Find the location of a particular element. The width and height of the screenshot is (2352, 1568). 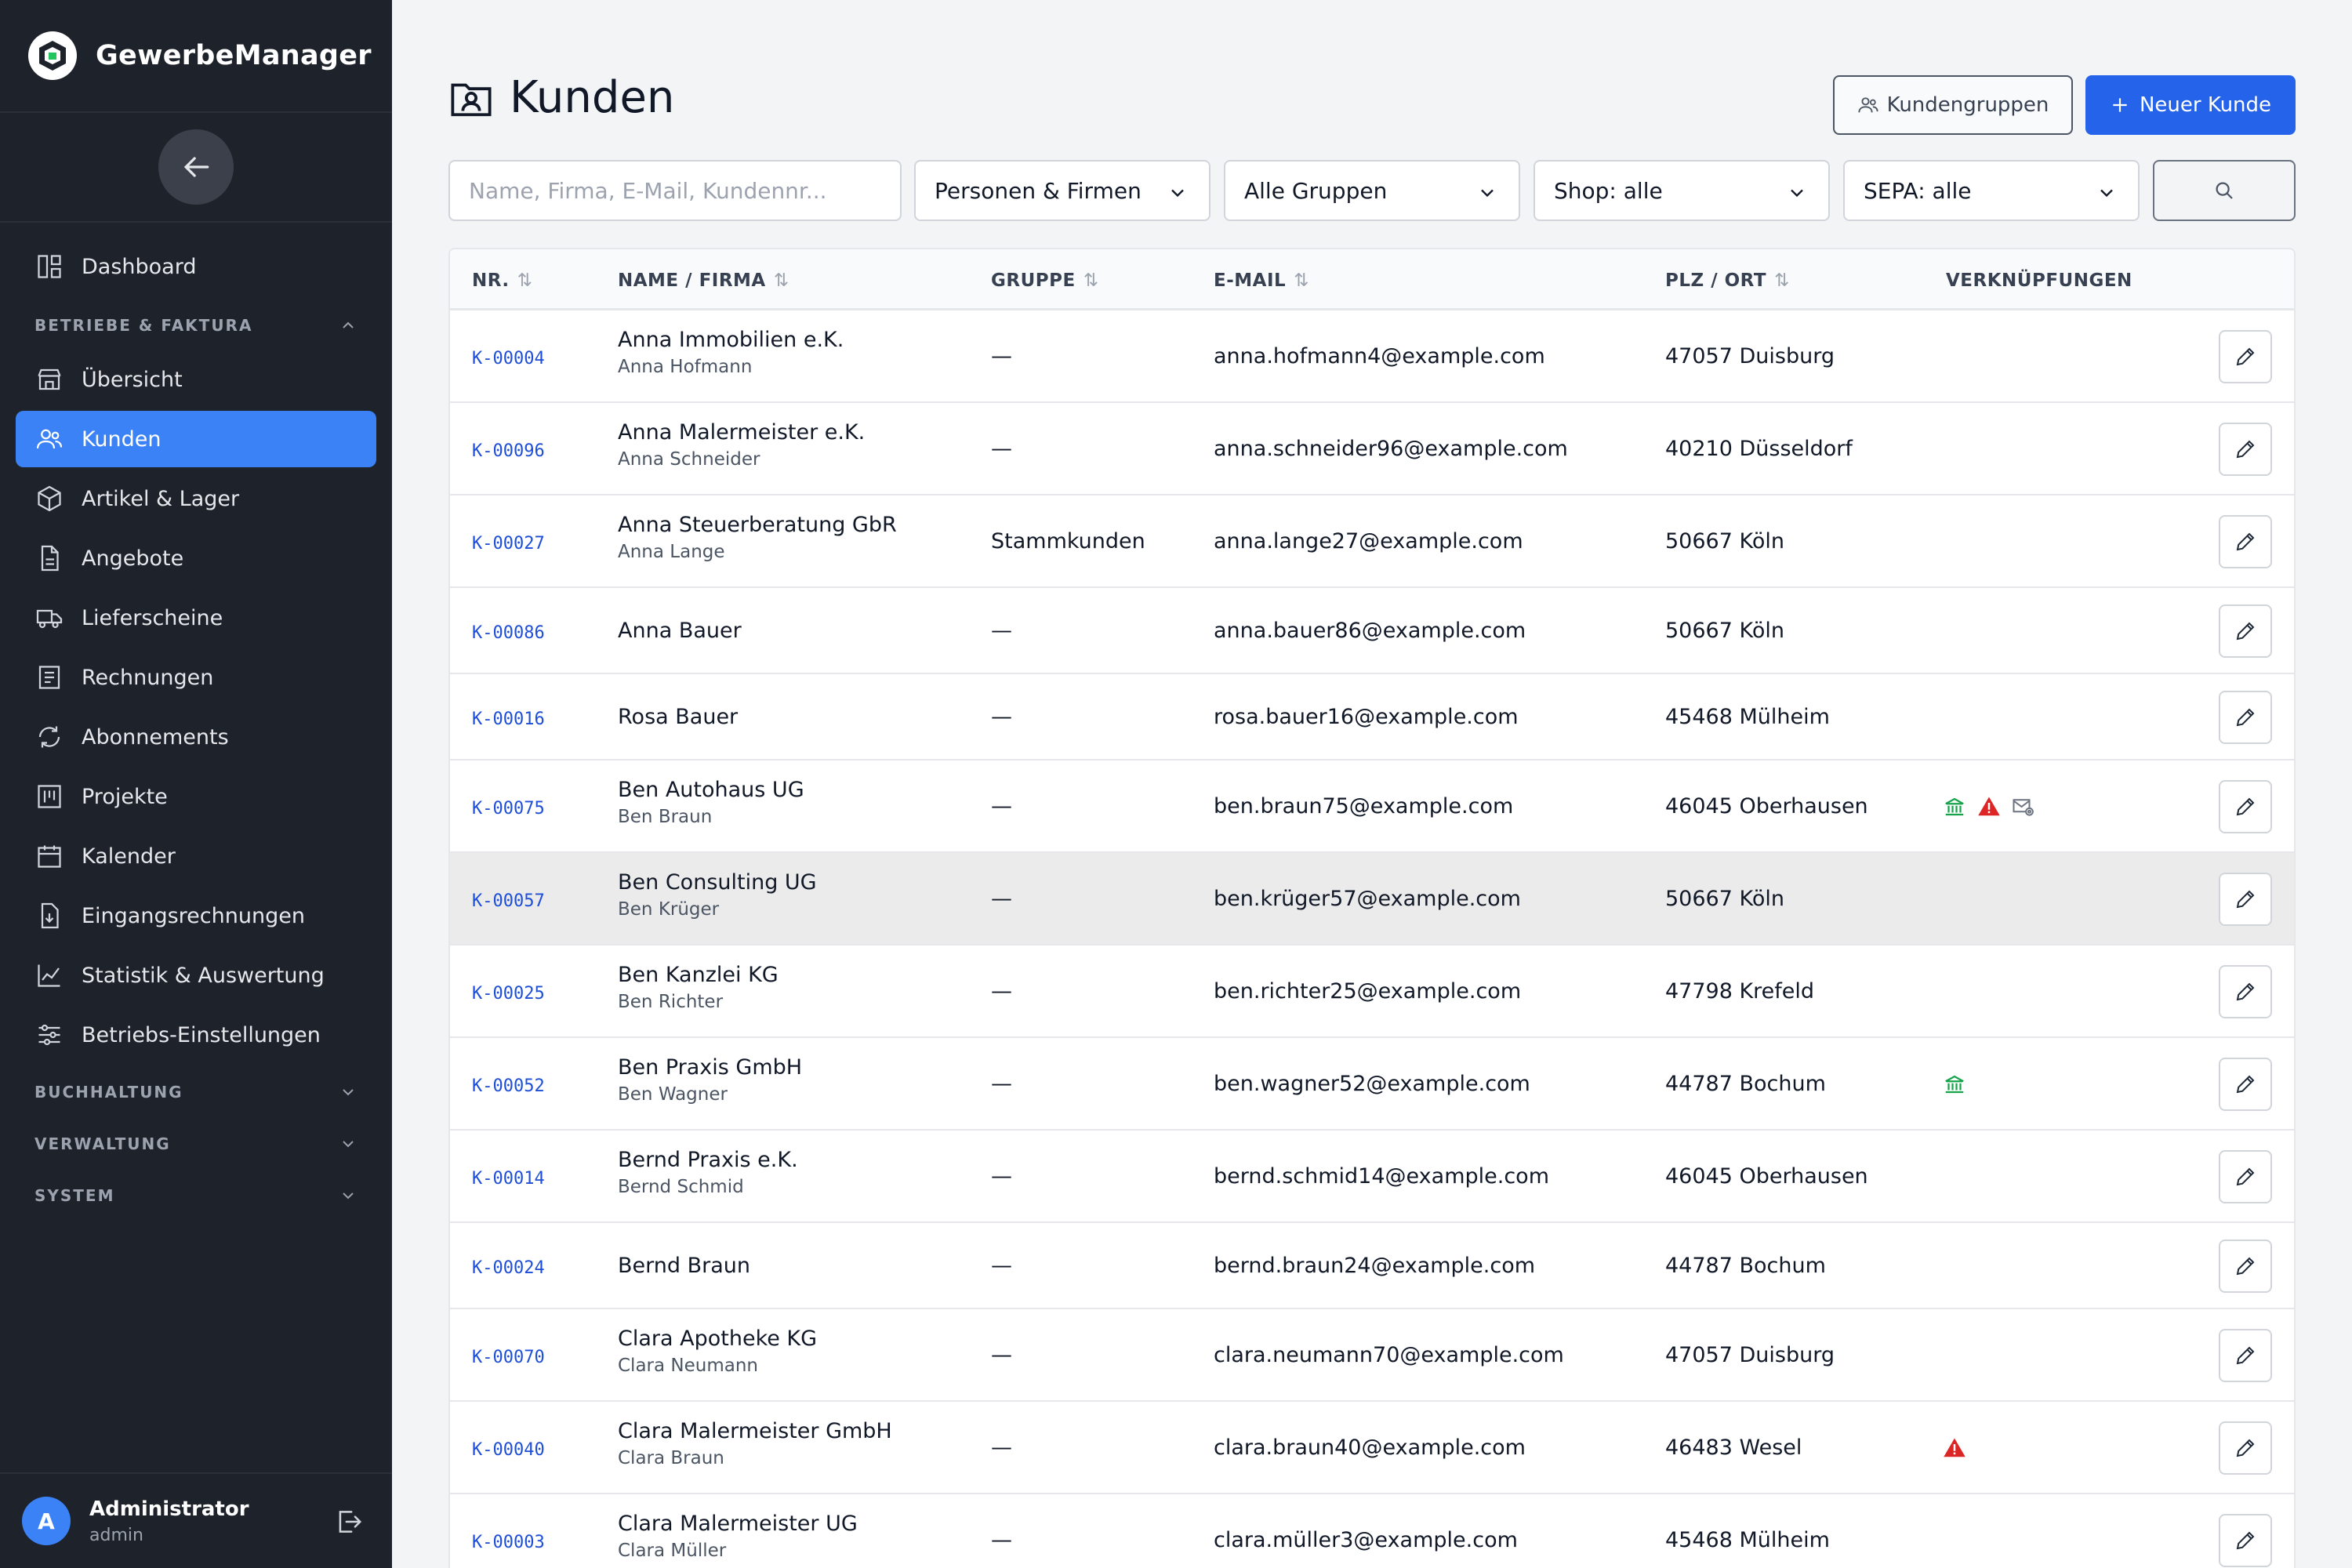

logout-button is located at coordinates (349, 1523).